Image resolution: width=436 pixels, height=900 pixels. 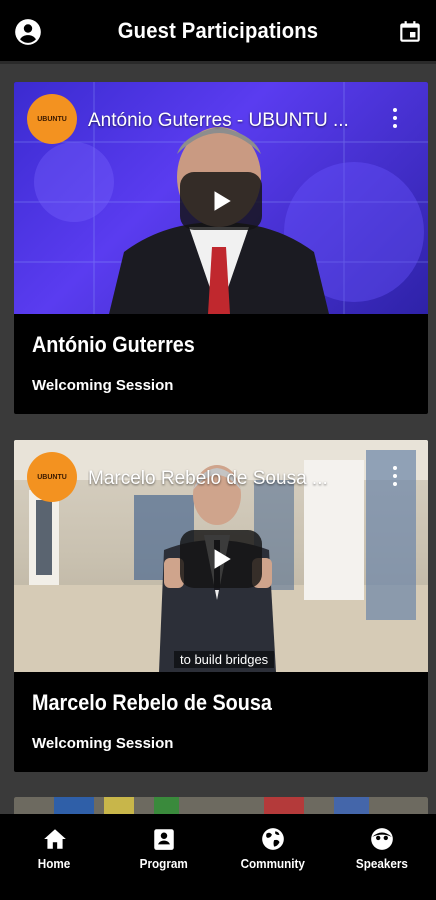 What do you see at coordinates (54, 863) in the screenshot?
I see `nav-home-label: Home` at bounding box center [54, 863].